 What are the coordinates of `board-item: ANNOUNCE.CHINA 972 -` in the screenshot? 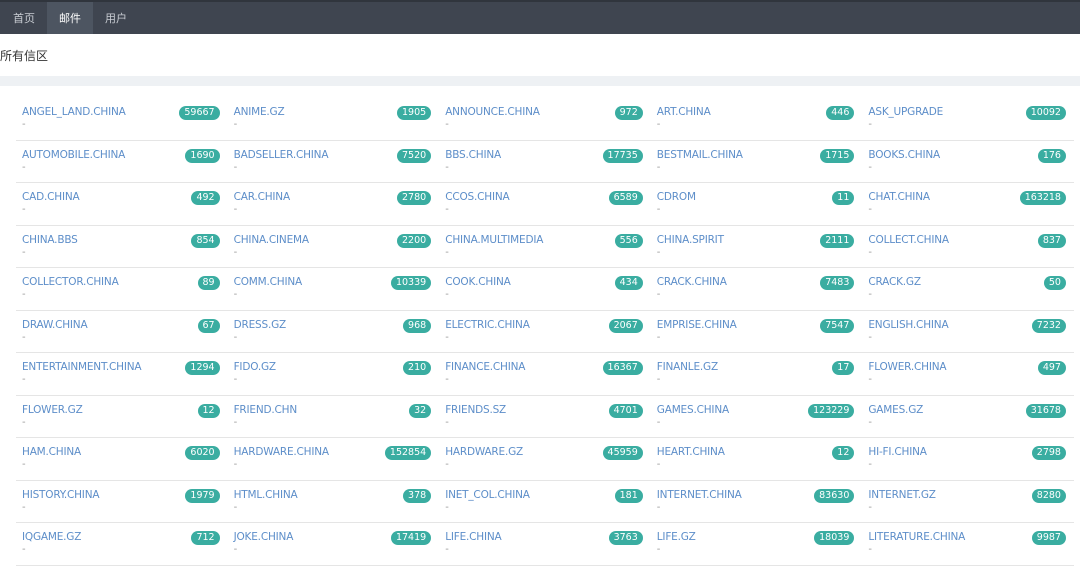 It's located at (545, 119).